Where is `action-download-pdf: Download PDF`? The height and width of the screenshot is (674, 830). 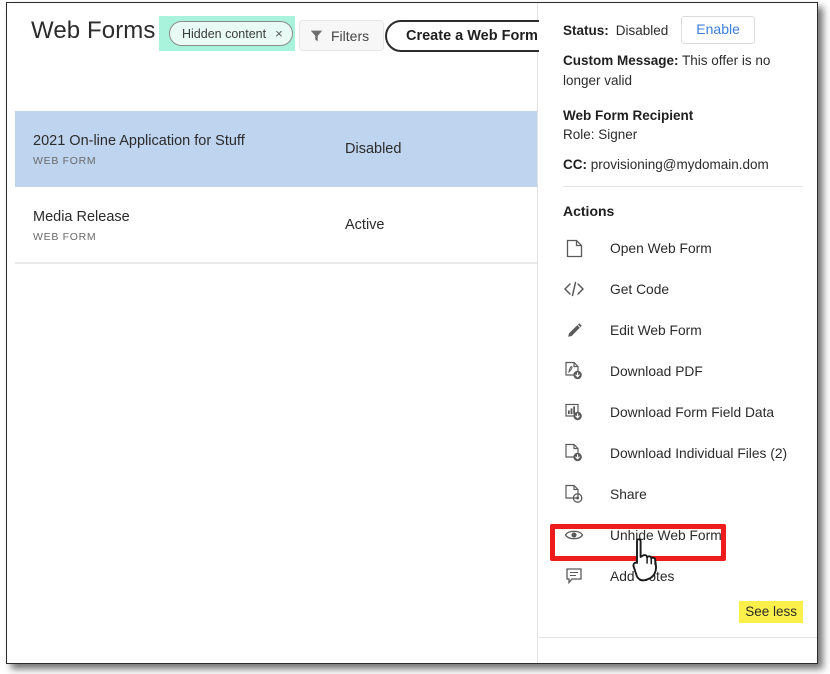
action-download-pdf: Download PDF is located at coordinates (683, 371).